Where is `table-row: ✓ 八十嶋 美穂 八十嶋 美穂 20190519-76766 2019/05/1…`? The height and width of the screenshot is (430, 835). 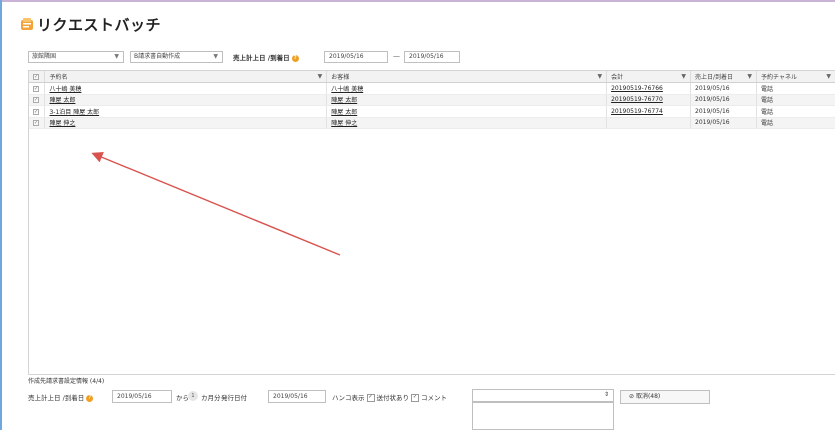
table-row: ✓ 八十嶋 美穂 八十嶋 美穂 20190519-76766 2019/05/1… is located at coordinates (432, 88).